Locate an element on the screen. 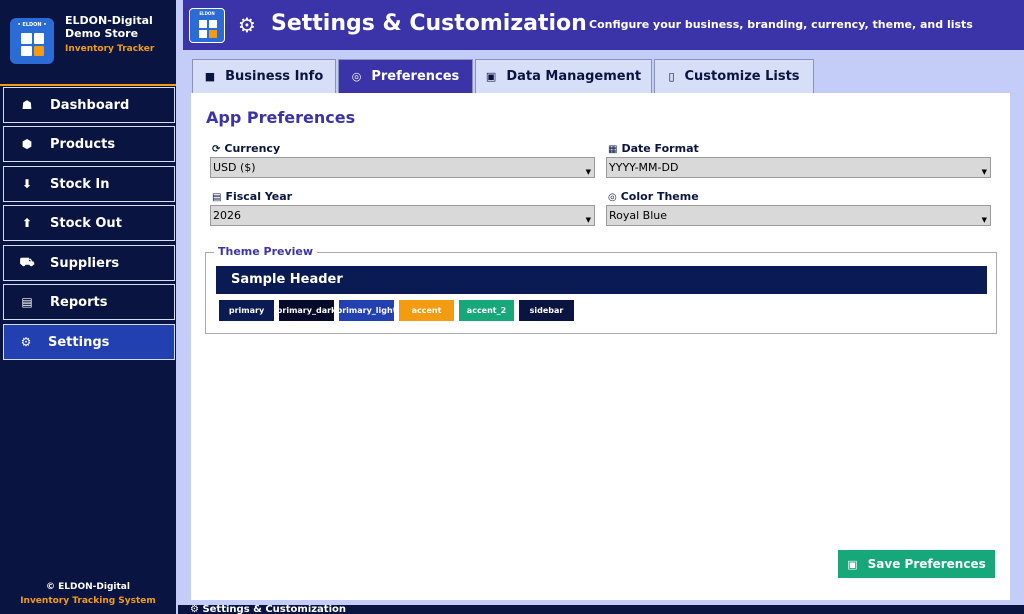 Image resolution: width=1024 pixels, height=614 pixels. store-logo-icon: • ELDON • is located at coordinates (32, 41).